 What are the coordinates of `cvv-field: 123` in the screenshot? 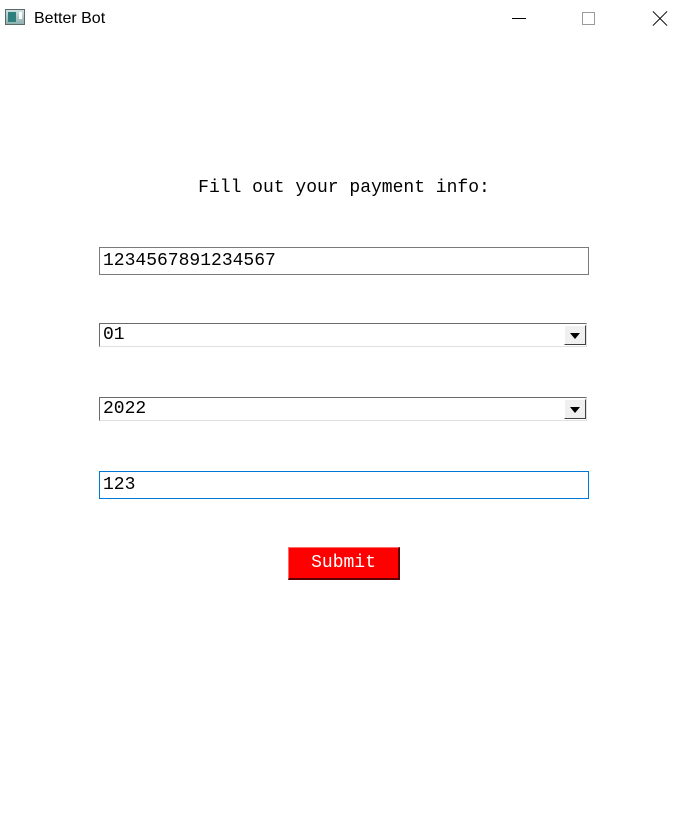 It's located at (344, 485).